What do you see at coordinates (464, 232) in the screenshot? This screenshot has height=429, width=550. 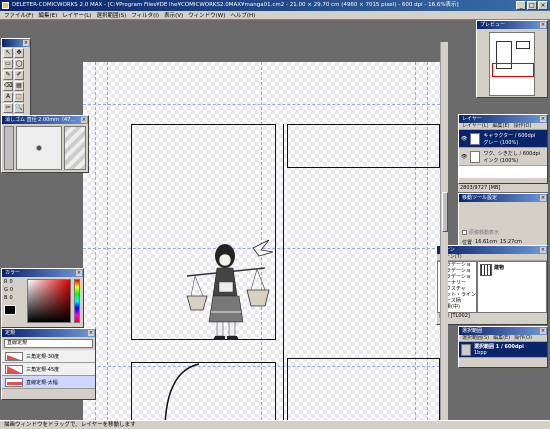 I see `checkbox` at bounding box center [464, 232].